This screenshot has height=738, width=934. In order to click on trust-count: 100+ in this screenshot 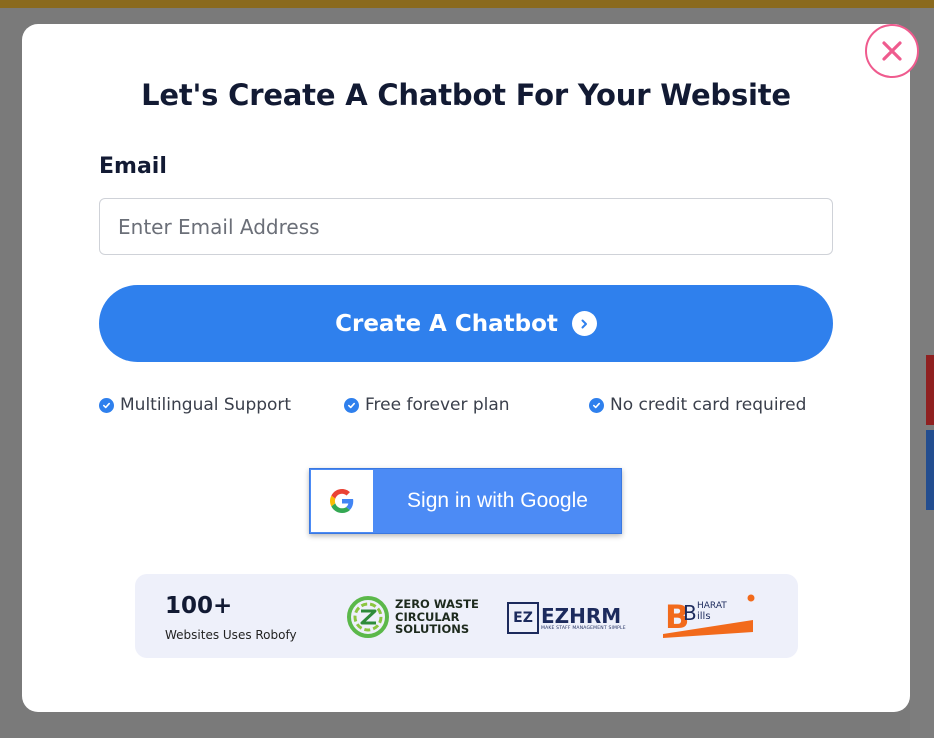, I will do `click(199, 606)`.